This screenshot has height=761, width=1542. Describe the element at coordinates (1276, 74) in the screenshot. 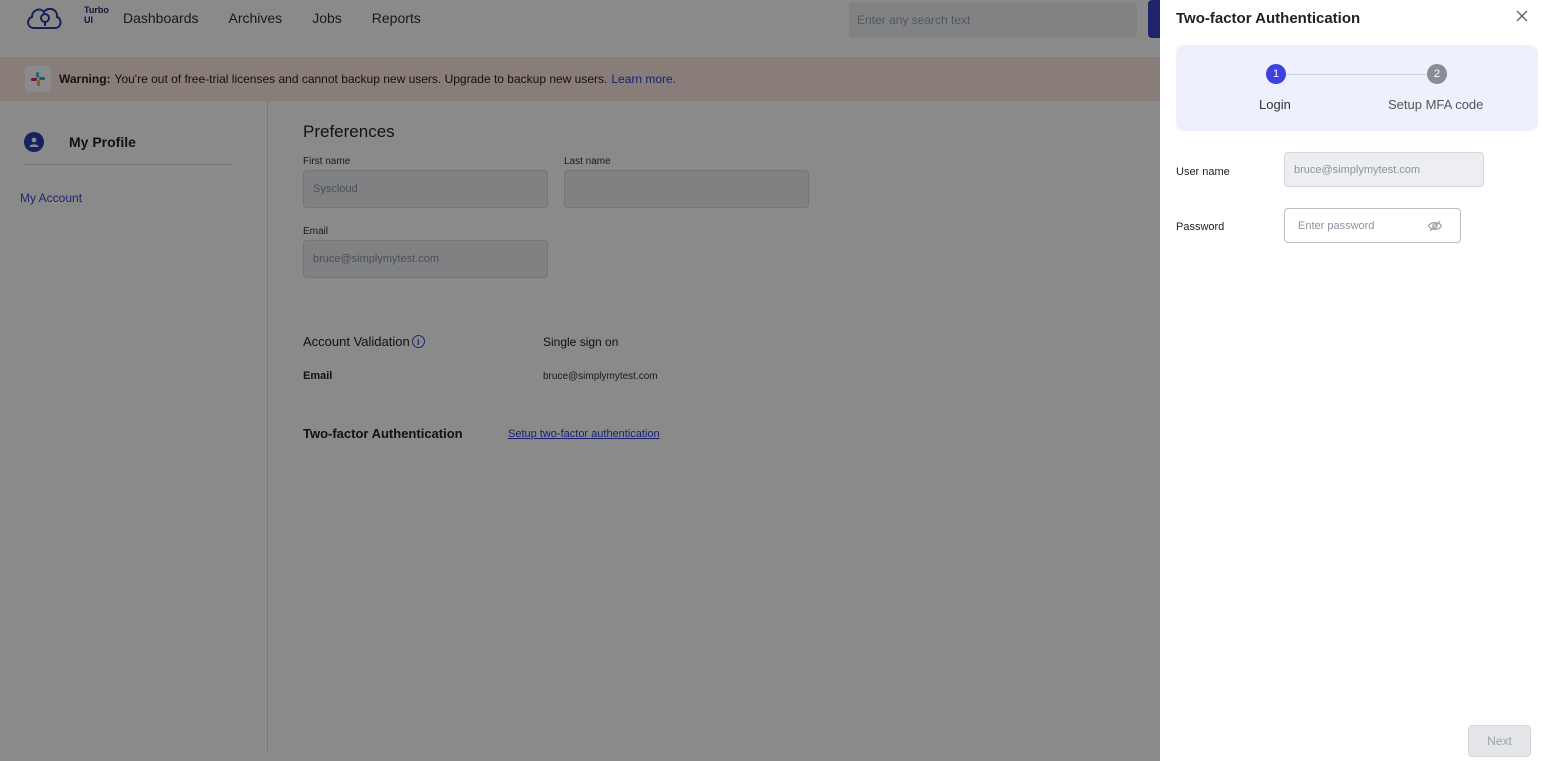

I see `step-1-indicator: 1` at that location.